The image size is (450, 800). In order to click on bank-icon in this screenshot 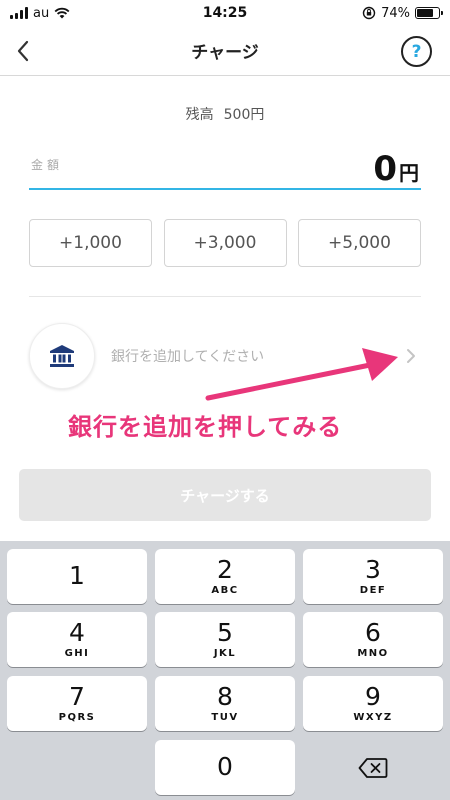, I will do `click(62, 356)`.